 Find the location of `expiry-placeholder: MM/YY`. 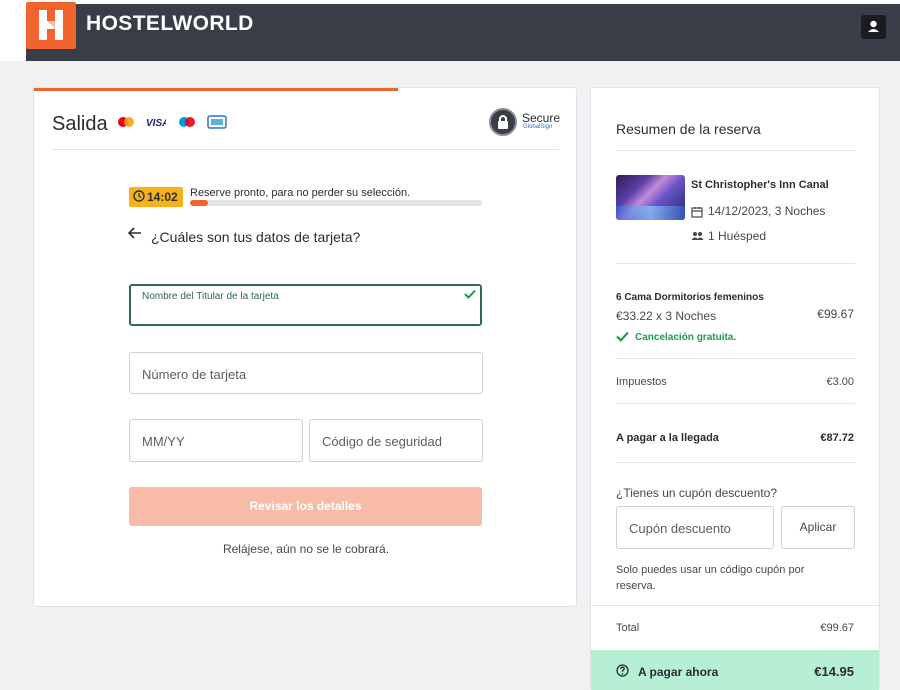

expiry-placeholder: MM/YY is located at coordinates (163, 441).